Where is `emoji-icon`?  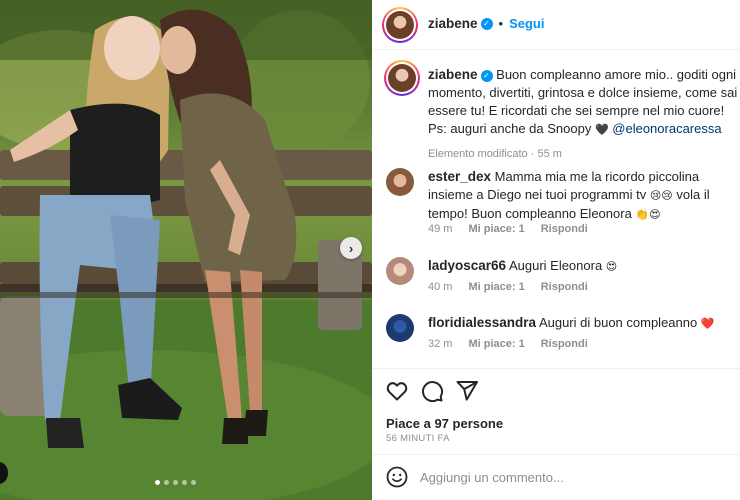
emoji-icon is located at coordinates (397, 477).